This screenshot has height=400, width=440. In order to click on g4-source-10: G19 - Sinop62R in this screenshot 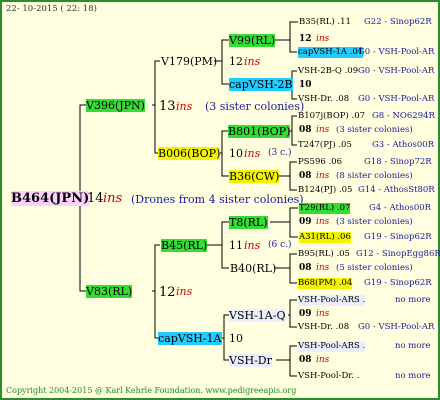, I will do `click(398, 237)`.